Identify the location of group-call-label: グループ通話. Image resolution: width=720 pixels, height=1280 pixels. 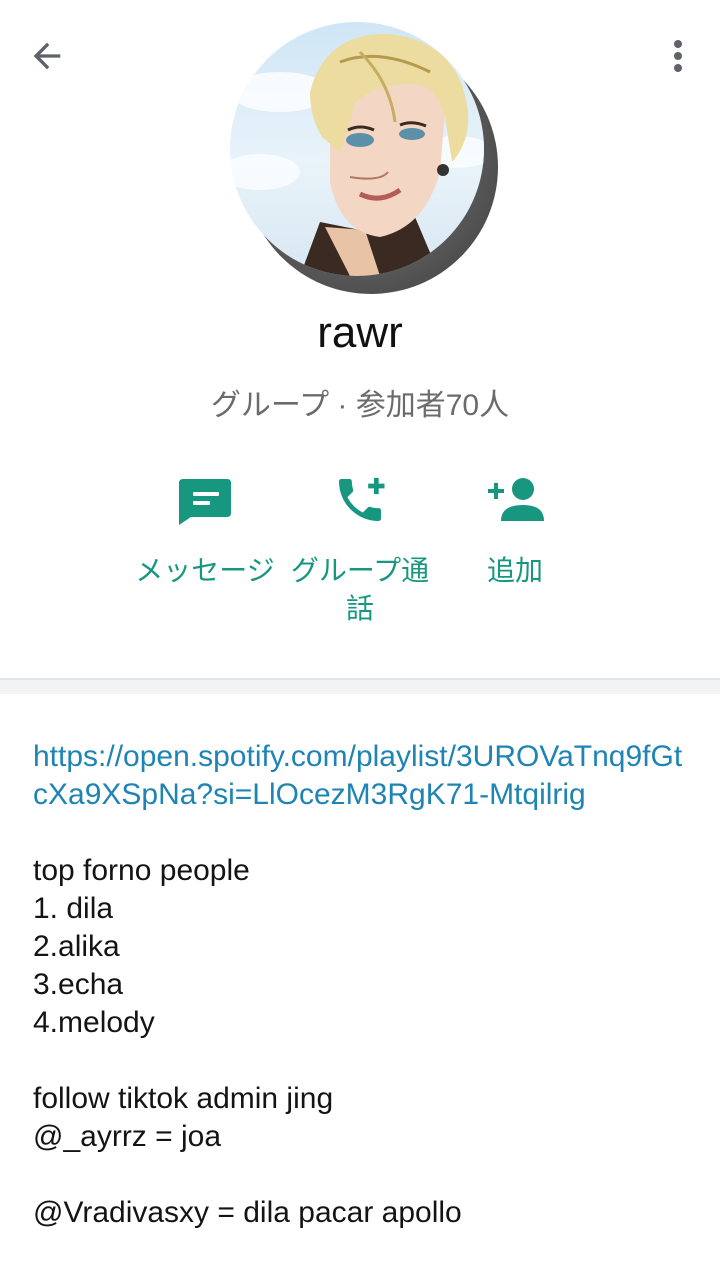
(360, 589).